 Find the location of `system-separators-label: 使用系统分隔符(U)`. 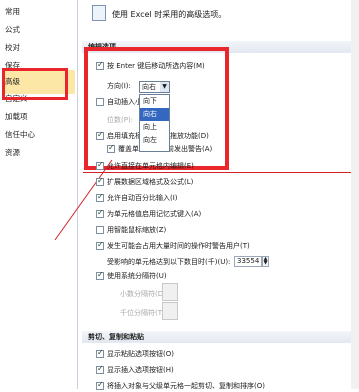

system-separators-label: 使用系统分隔符(U) is located at coordinates (137, 276).